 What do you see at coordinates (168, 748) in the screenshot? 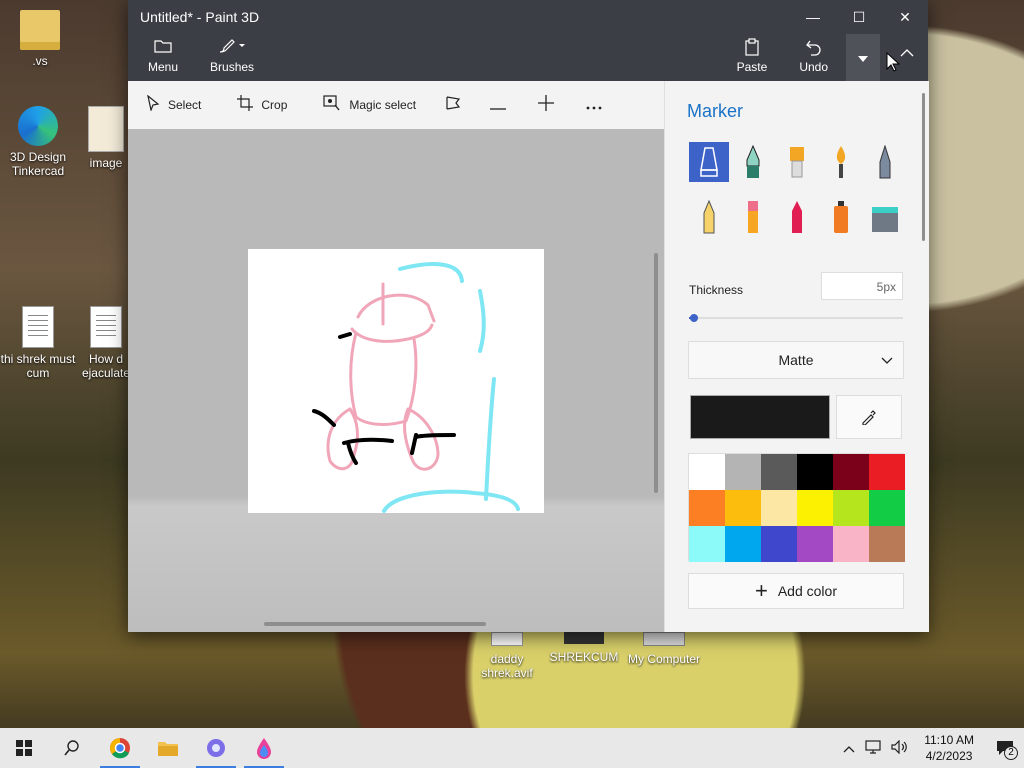
I see `taskbar-file-explorer` at bounding box center [168, 748].